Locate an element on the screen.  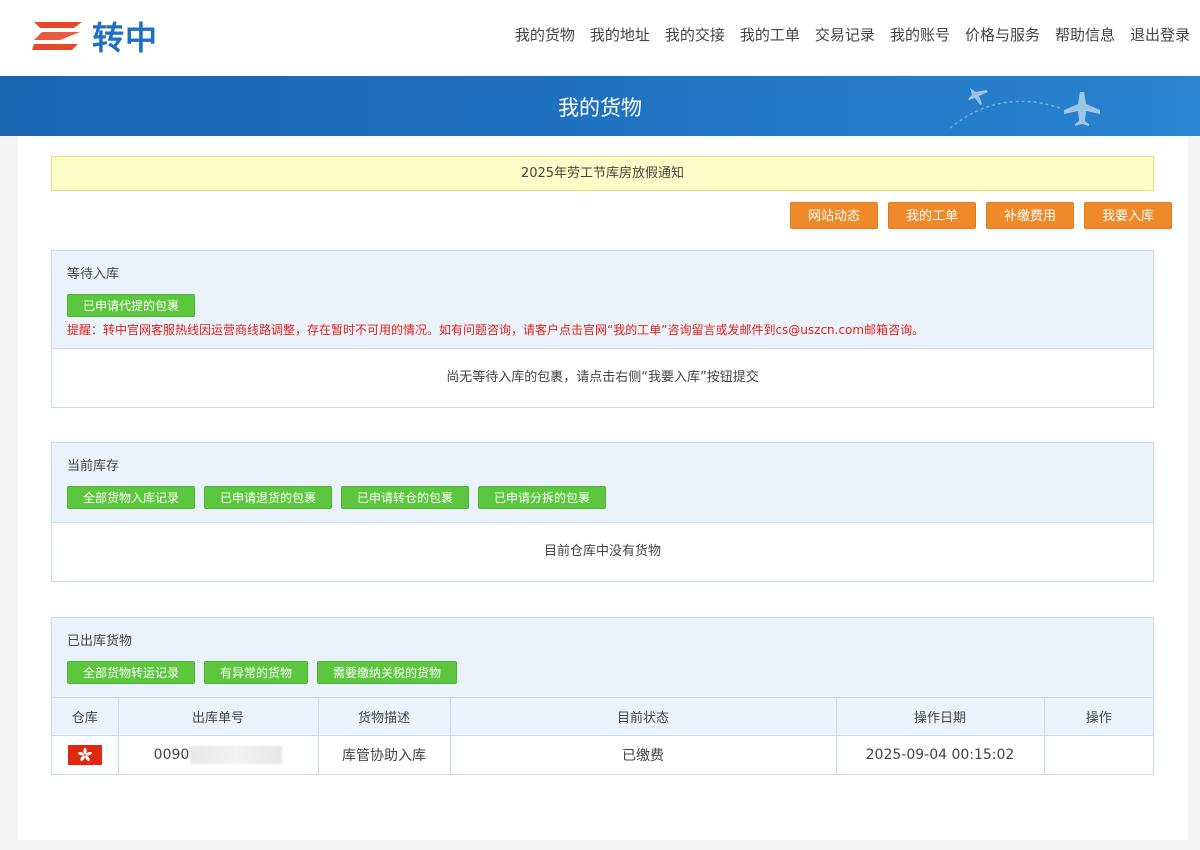
nav-item-transactions: 交易记录 is located at coordinates (845, 34).